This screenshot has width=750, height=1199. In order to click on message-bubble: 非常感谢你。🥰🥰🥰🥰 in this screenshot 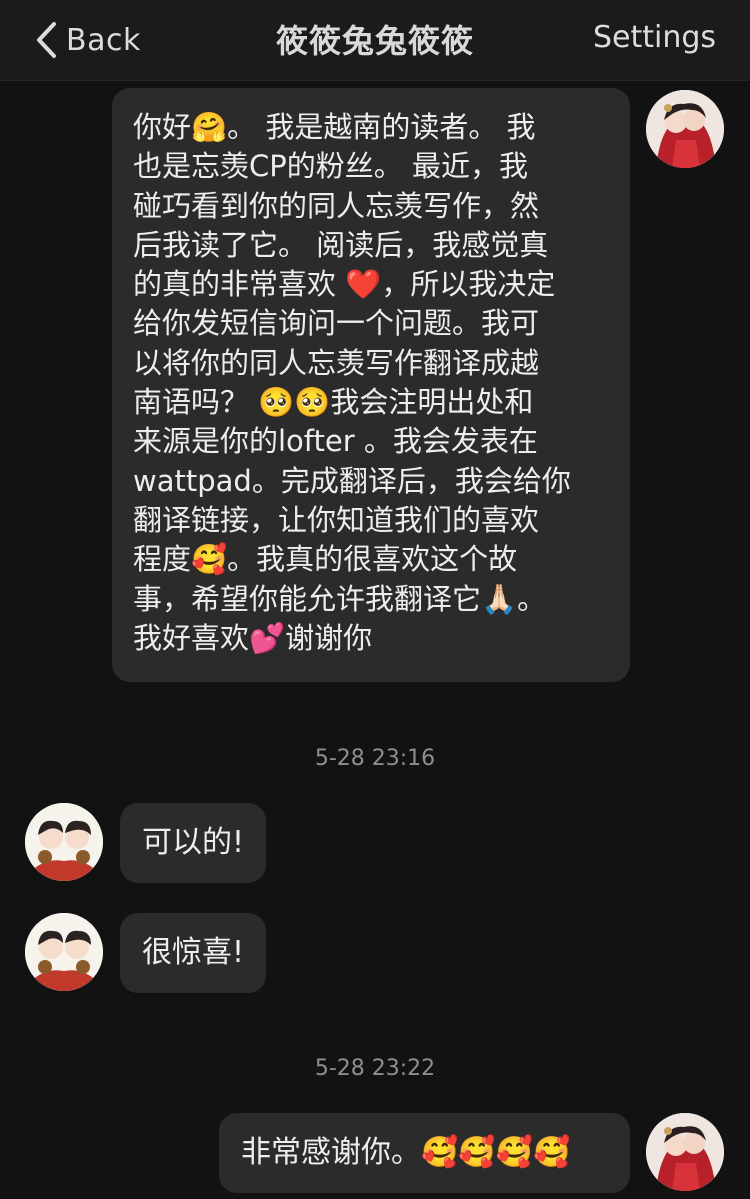, I will do `click(424, 1153)`.